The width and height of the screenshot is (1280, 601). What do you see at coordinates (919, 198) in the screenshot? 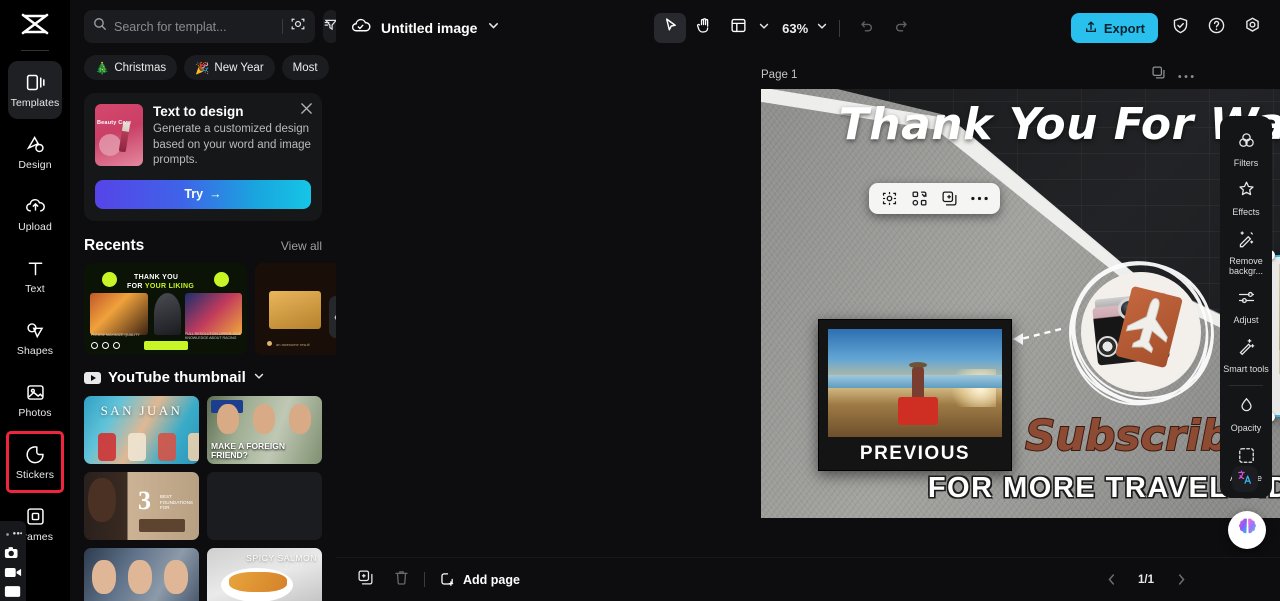
I see `replace-image-icon` at bounding box center [919, 198].